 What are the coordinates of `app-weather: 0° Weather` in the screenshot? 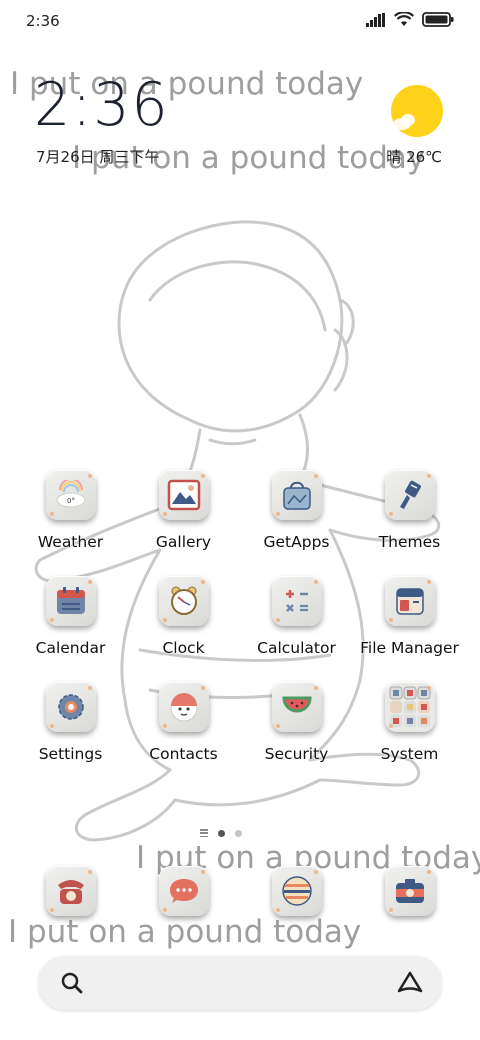 It's located at (70, 510).